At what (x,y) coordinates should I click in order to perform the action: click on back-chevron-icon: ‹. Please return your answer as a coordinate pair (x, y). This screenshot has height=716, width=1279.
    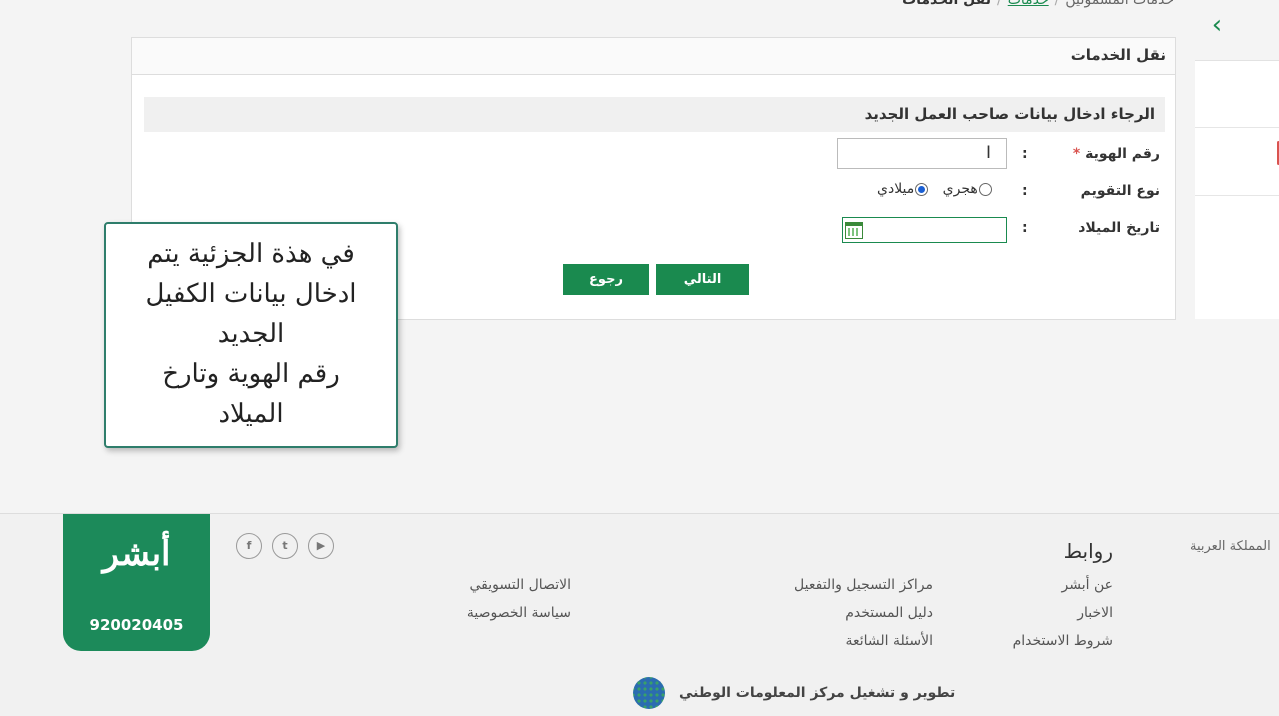
    Looking at the image, I should click on (1217, 25).